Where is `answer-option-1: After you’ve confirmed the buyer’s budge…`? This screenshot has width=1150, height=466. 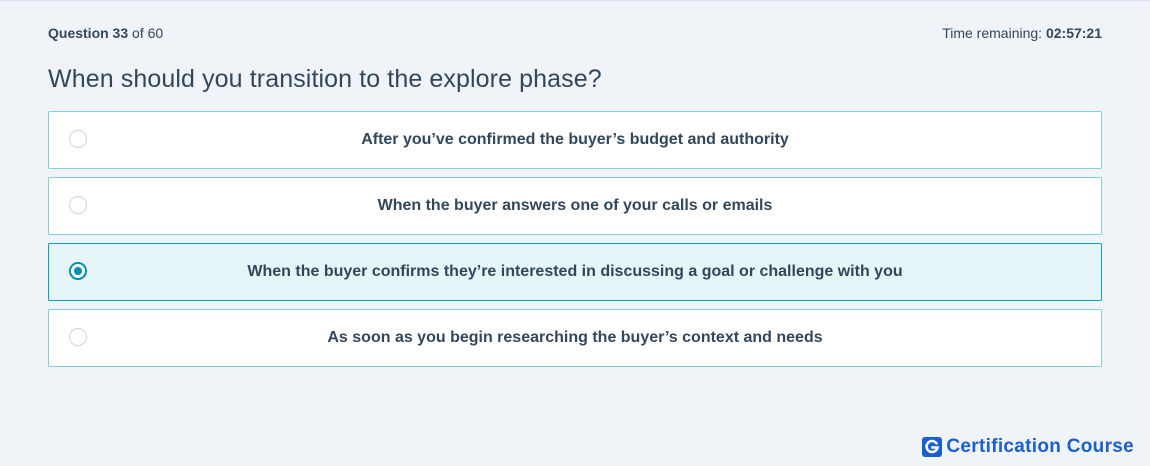
answer-option-1: After you’ve confirmed the buyer’s budge… is located at coordinates (575, 140).